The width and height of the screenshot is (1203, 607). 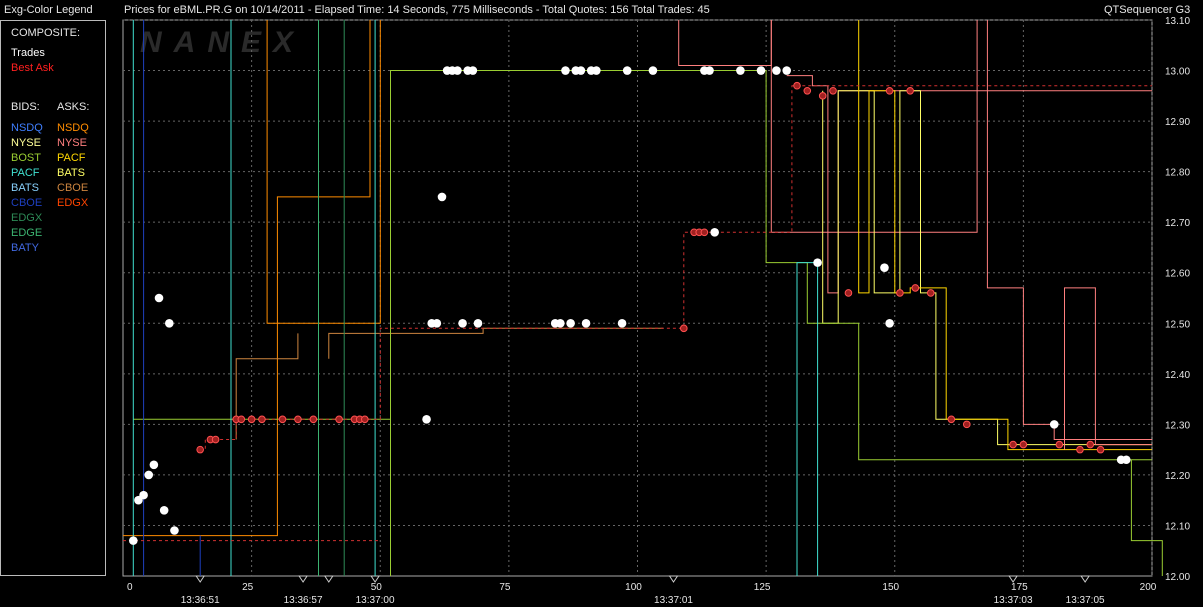 What do you see at coordinates (377, 587) in the screenshot?
I see `x-tick-label: 50` at bounding box center [377, 587].